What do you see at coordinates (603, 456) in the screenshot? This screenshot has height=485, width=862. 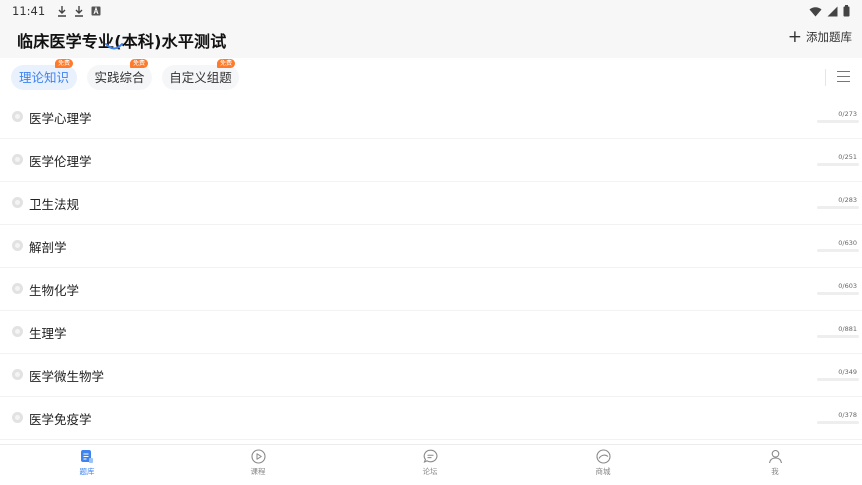 I see `shop-icon` at bounding box center [603, 456].